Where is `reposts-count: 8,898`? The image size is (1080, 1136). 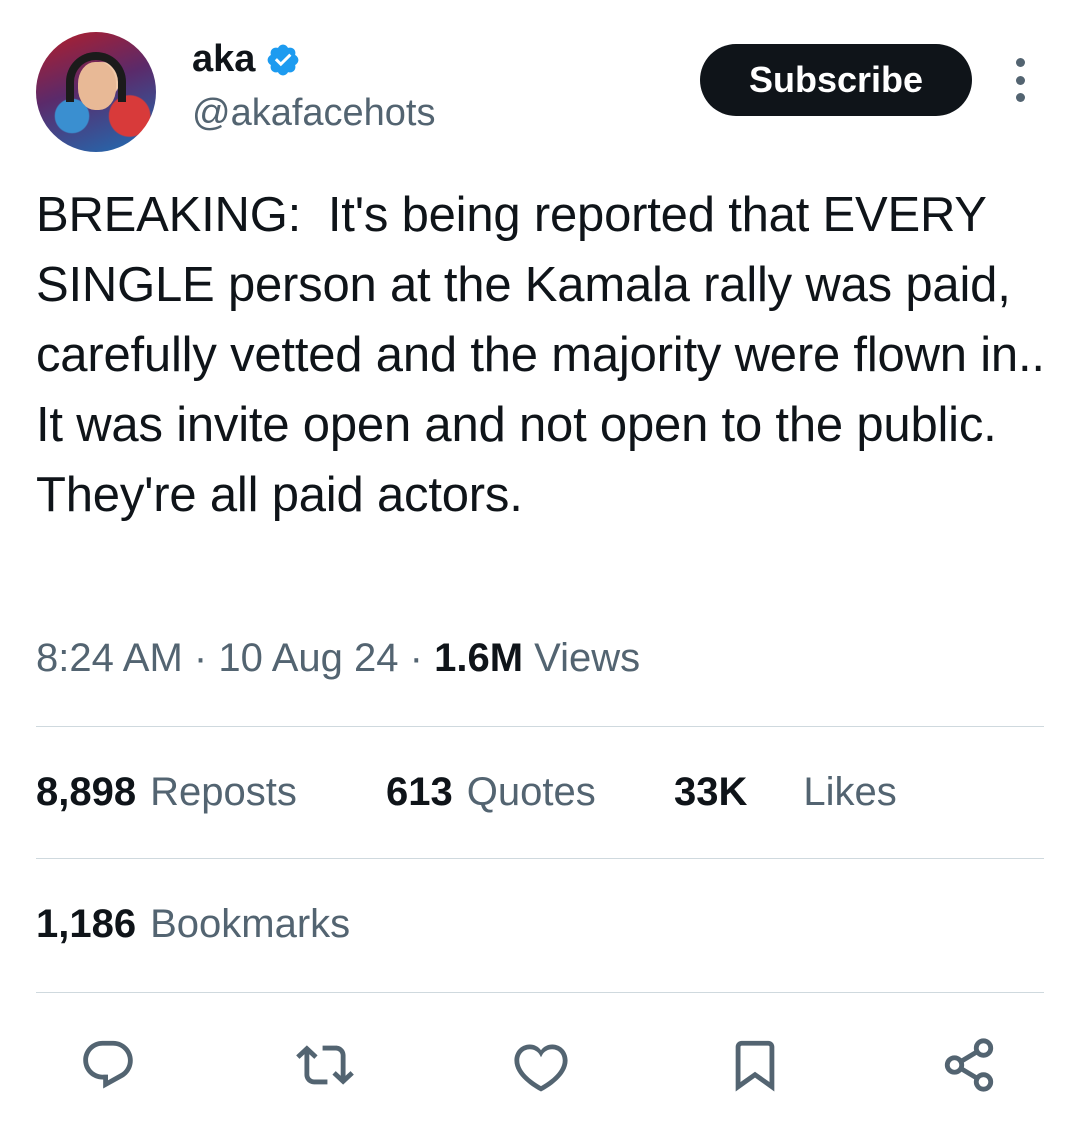 reposts-count: 8,898 is located at coordinates (86, 792).